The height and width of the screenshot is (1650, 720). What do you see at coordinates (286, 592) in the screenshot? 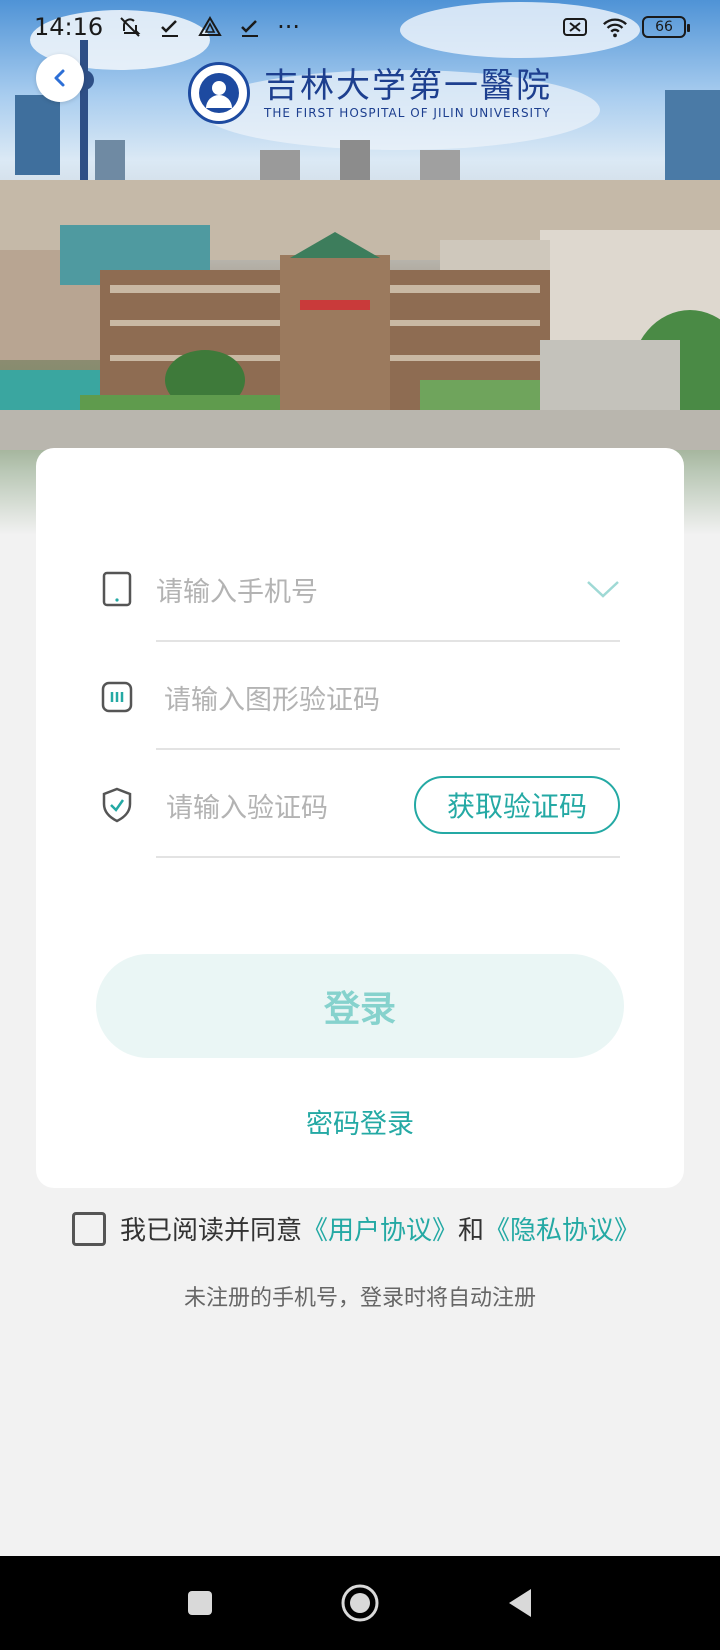
I see `phone-input` at bounding box center [286, 592].